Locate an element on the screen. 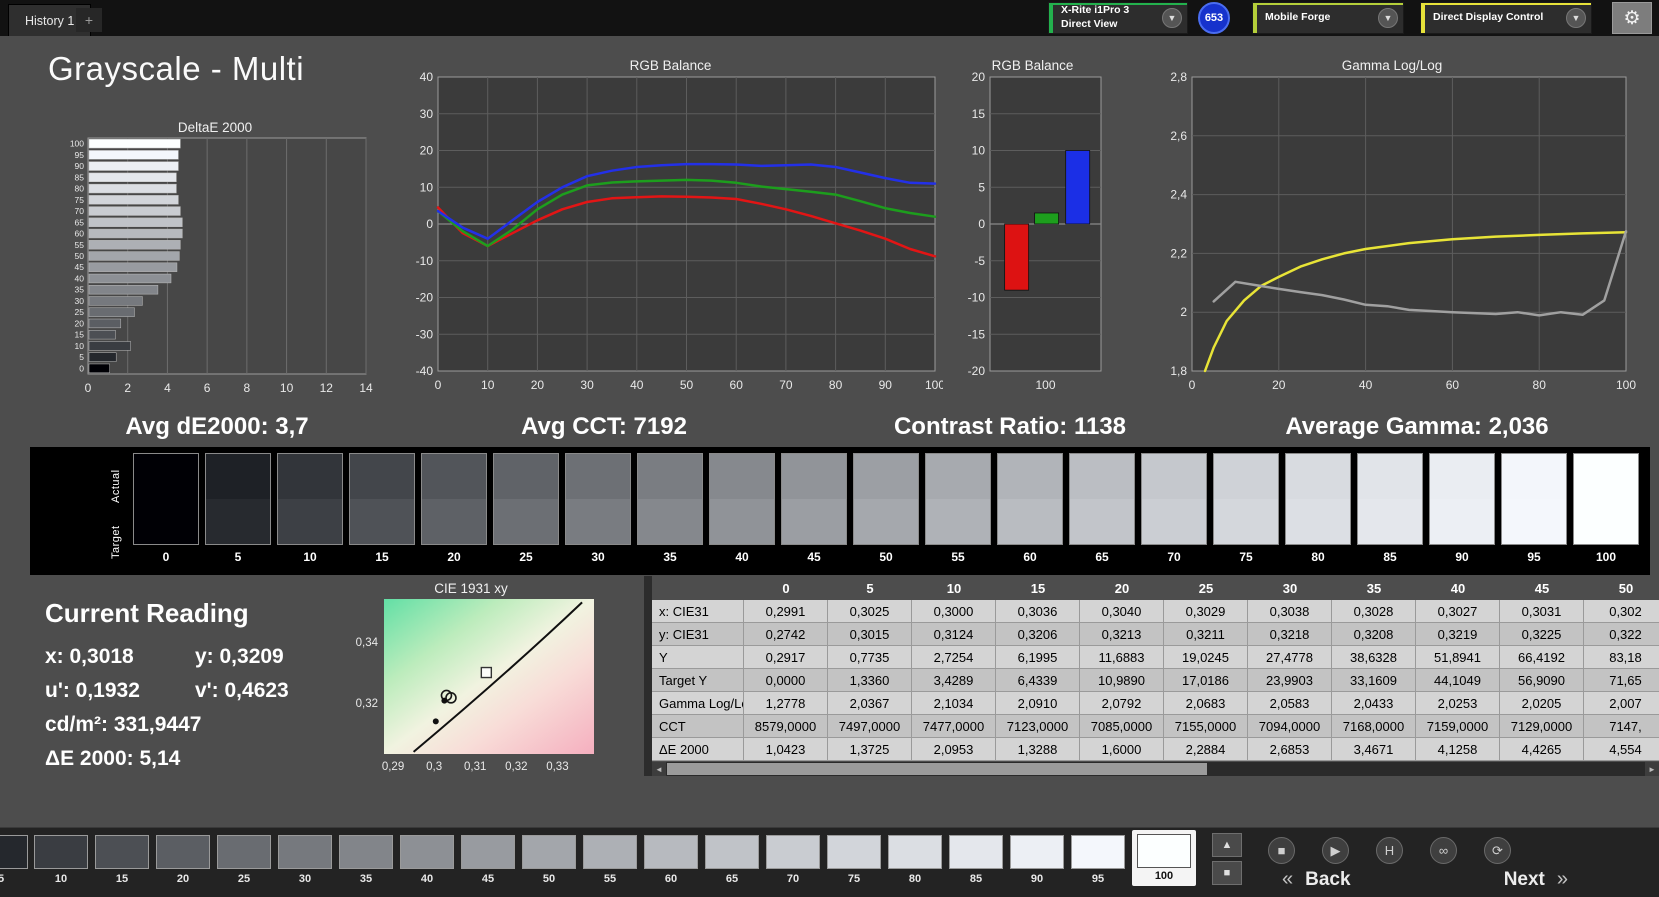 This screenshot has width=1659, height=897. workflow-dropdown: Mobile Forge ▼ is located at coordinates (1328, 18).